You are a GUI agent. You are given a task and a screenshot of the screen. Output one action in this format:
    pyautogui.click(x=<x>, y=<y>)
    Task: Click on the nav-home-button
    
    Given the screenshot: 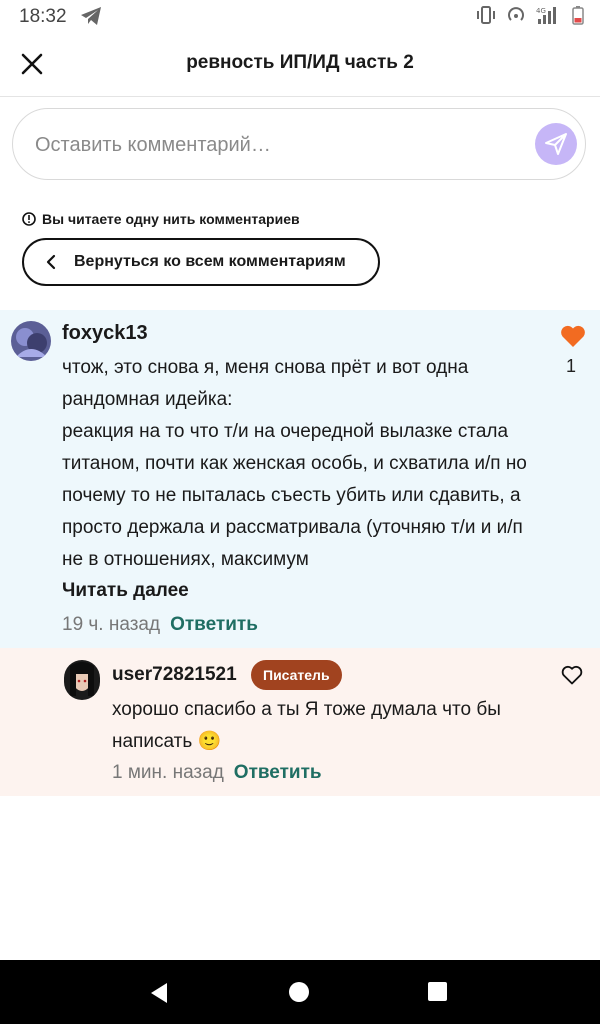 What is the action you would take?
    pyautogui.click(x=299, y=992)
    